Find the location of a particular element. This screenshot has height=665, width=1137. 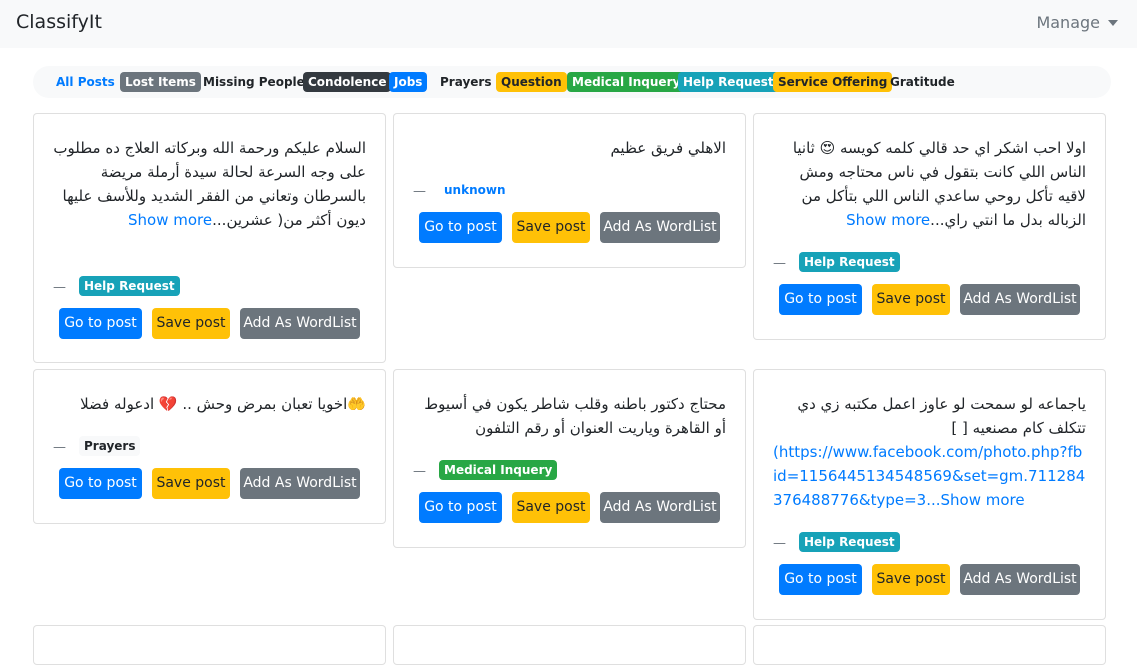

post-text: 🤲اخويا تعبان بمرض وحش .. 💔 ادعوله فضلا is located at coordinates (209, 404).